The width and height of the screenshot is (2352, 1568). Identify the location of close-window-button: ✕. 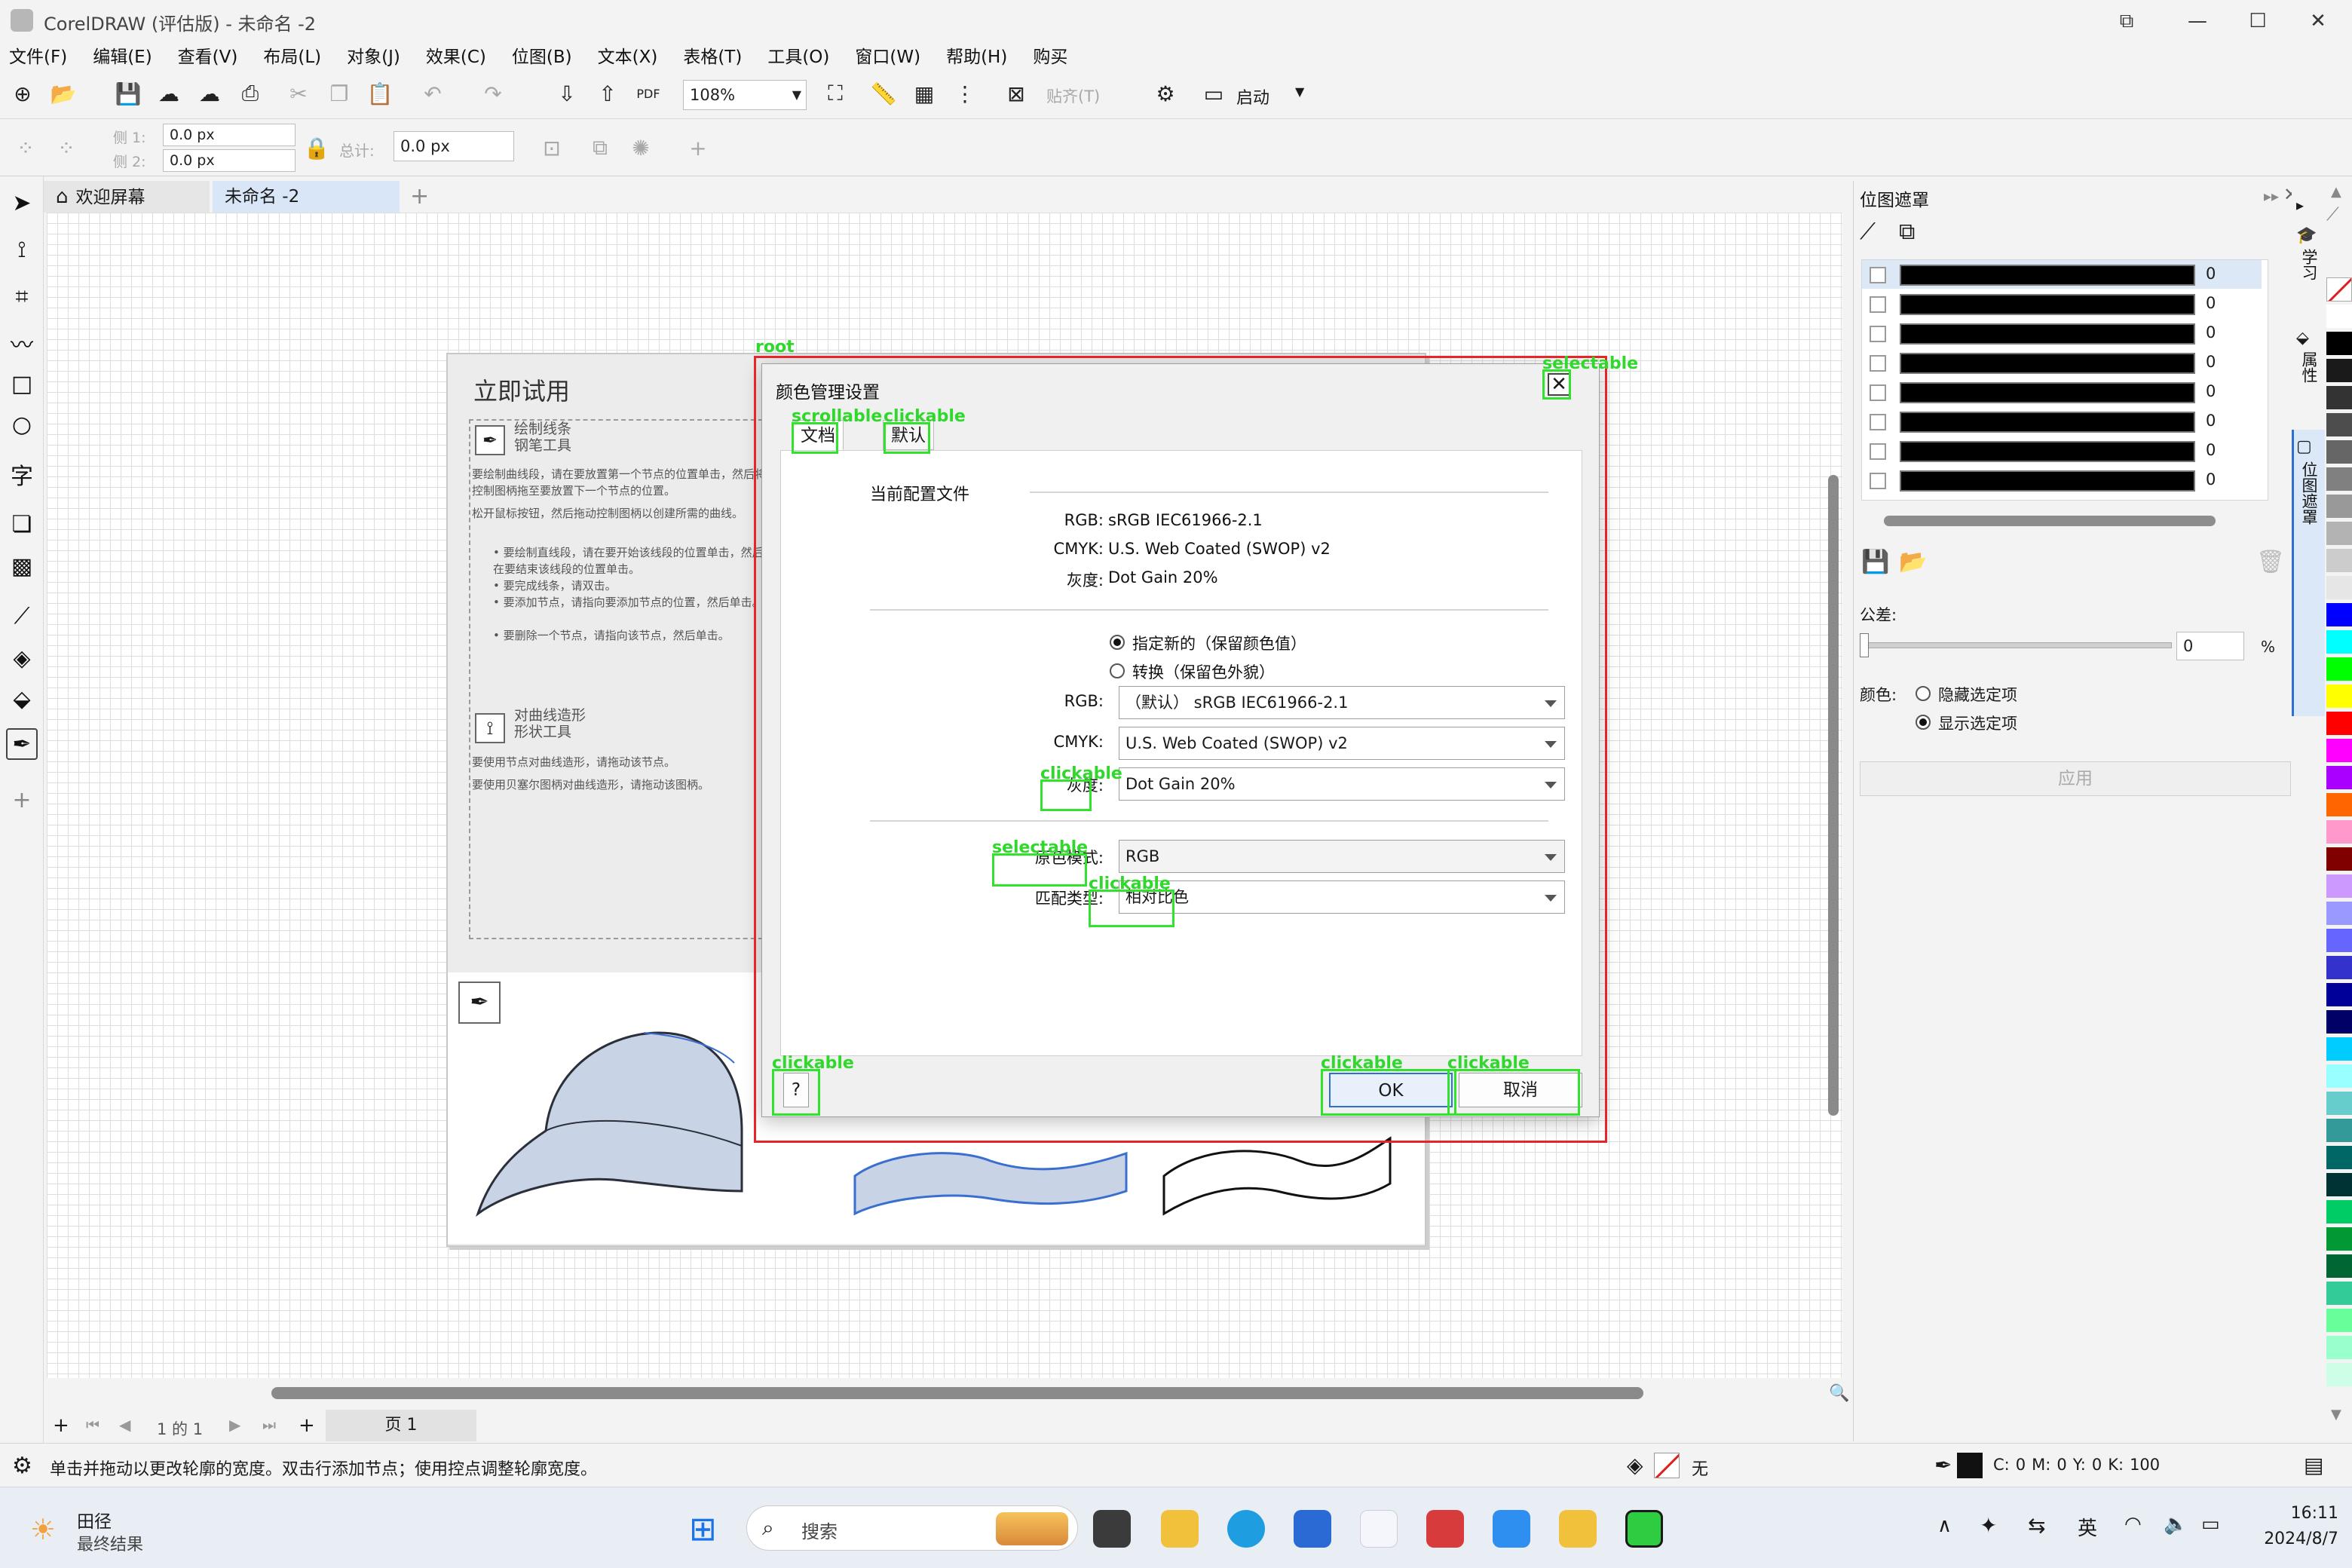
(2318, 21).